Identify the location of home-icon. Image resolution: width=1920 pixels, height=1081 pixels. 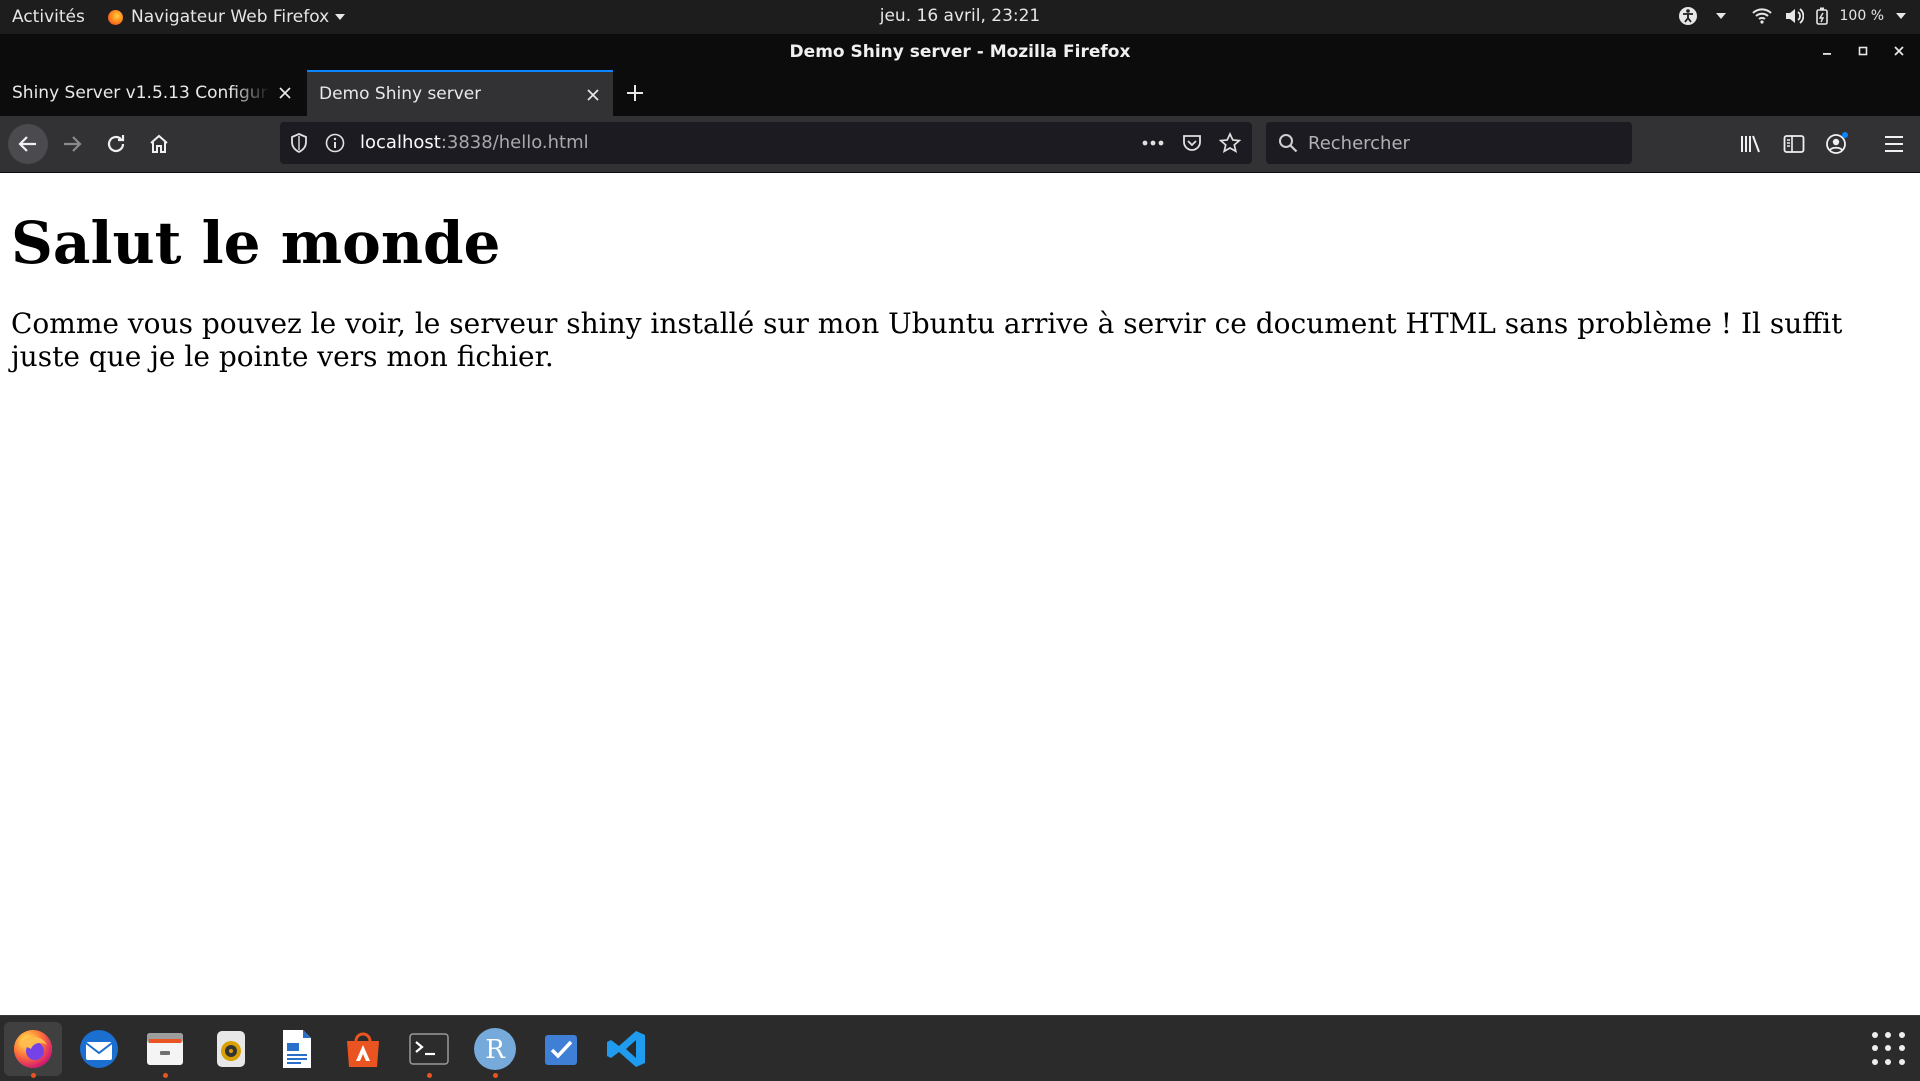
(159, 143).